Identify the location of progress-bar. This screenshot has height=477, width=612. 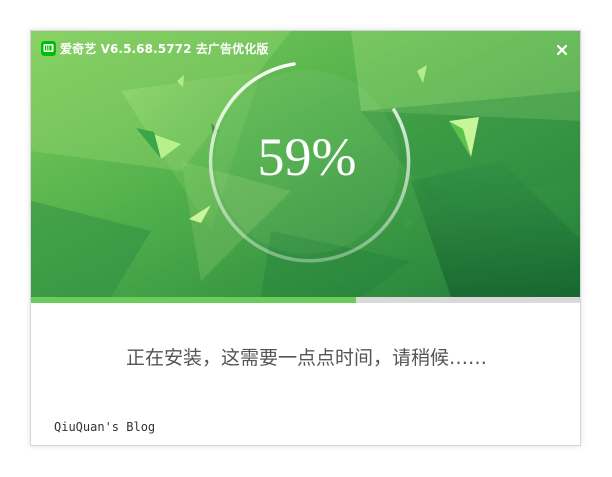
(305, 300).